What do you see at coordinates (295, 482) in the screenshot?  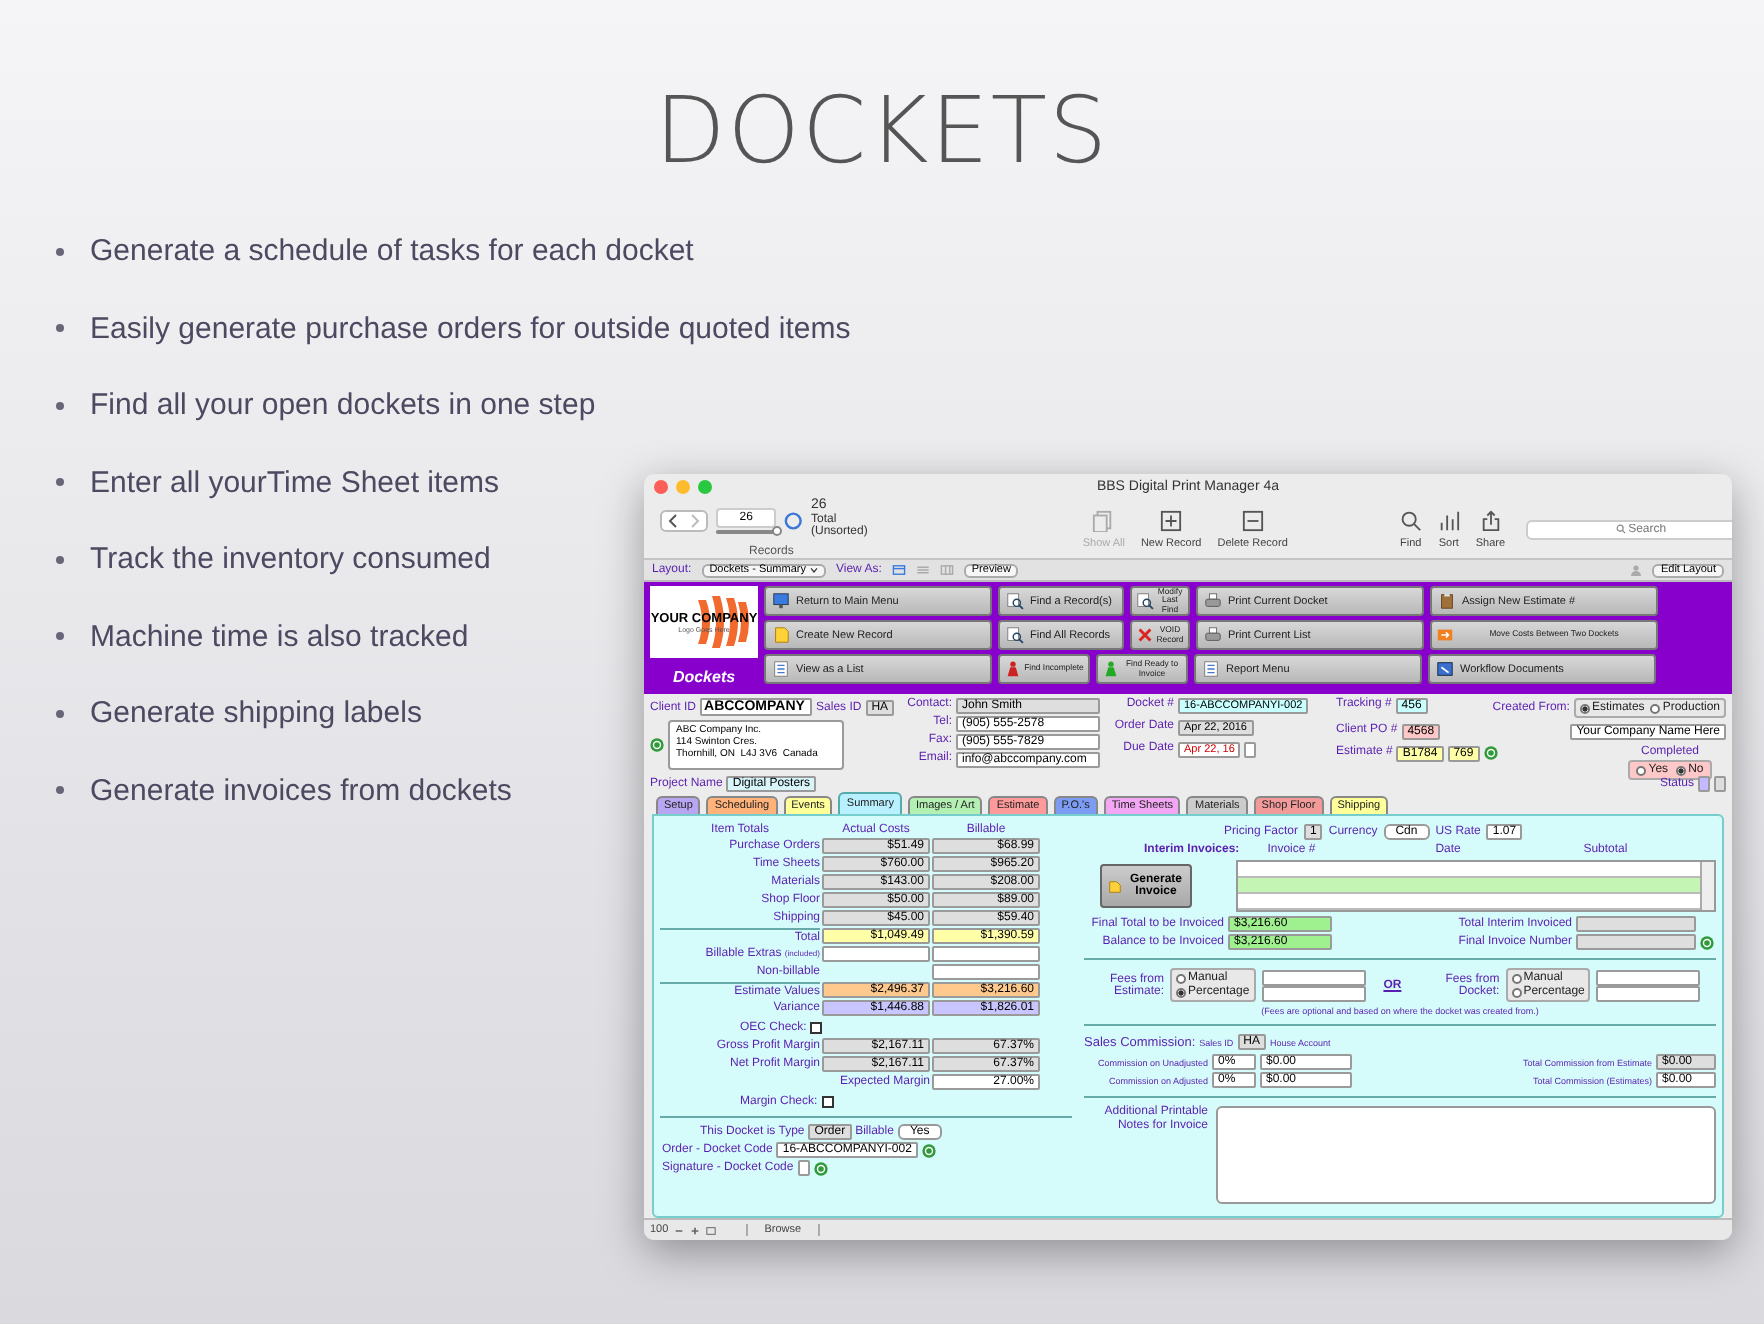 I see `bullet-text: Enter all yourTime Sheet items` at bounding box center [295, 482].